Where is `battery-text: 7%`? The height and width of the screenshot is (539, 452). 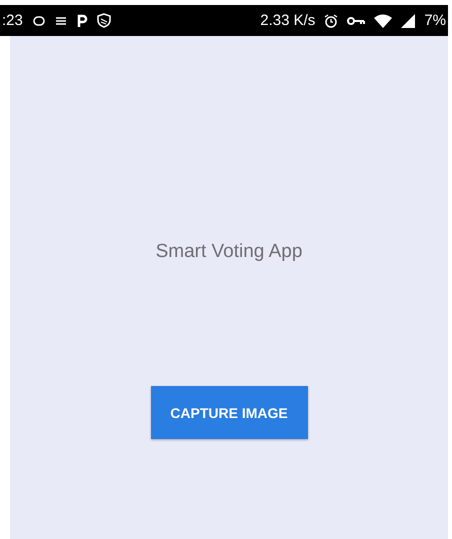
battery-text: 7% is located at coordinates (435, 20).